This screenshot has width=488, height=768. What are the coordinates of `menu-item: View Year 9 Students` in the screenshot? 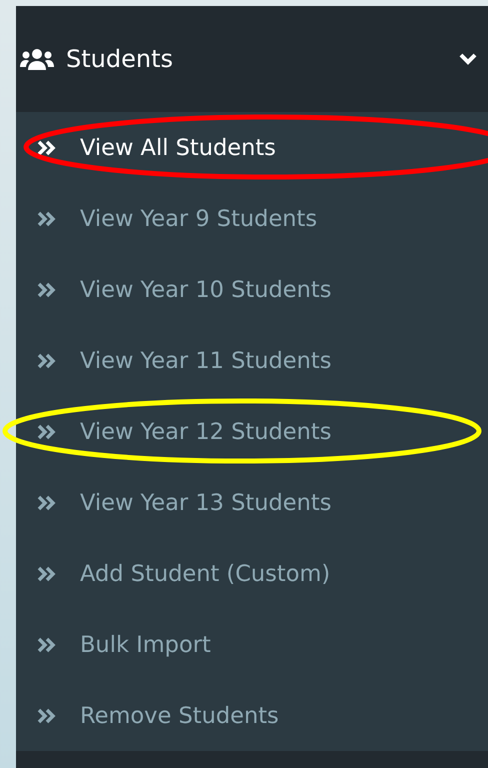 It's located at (252, 218).